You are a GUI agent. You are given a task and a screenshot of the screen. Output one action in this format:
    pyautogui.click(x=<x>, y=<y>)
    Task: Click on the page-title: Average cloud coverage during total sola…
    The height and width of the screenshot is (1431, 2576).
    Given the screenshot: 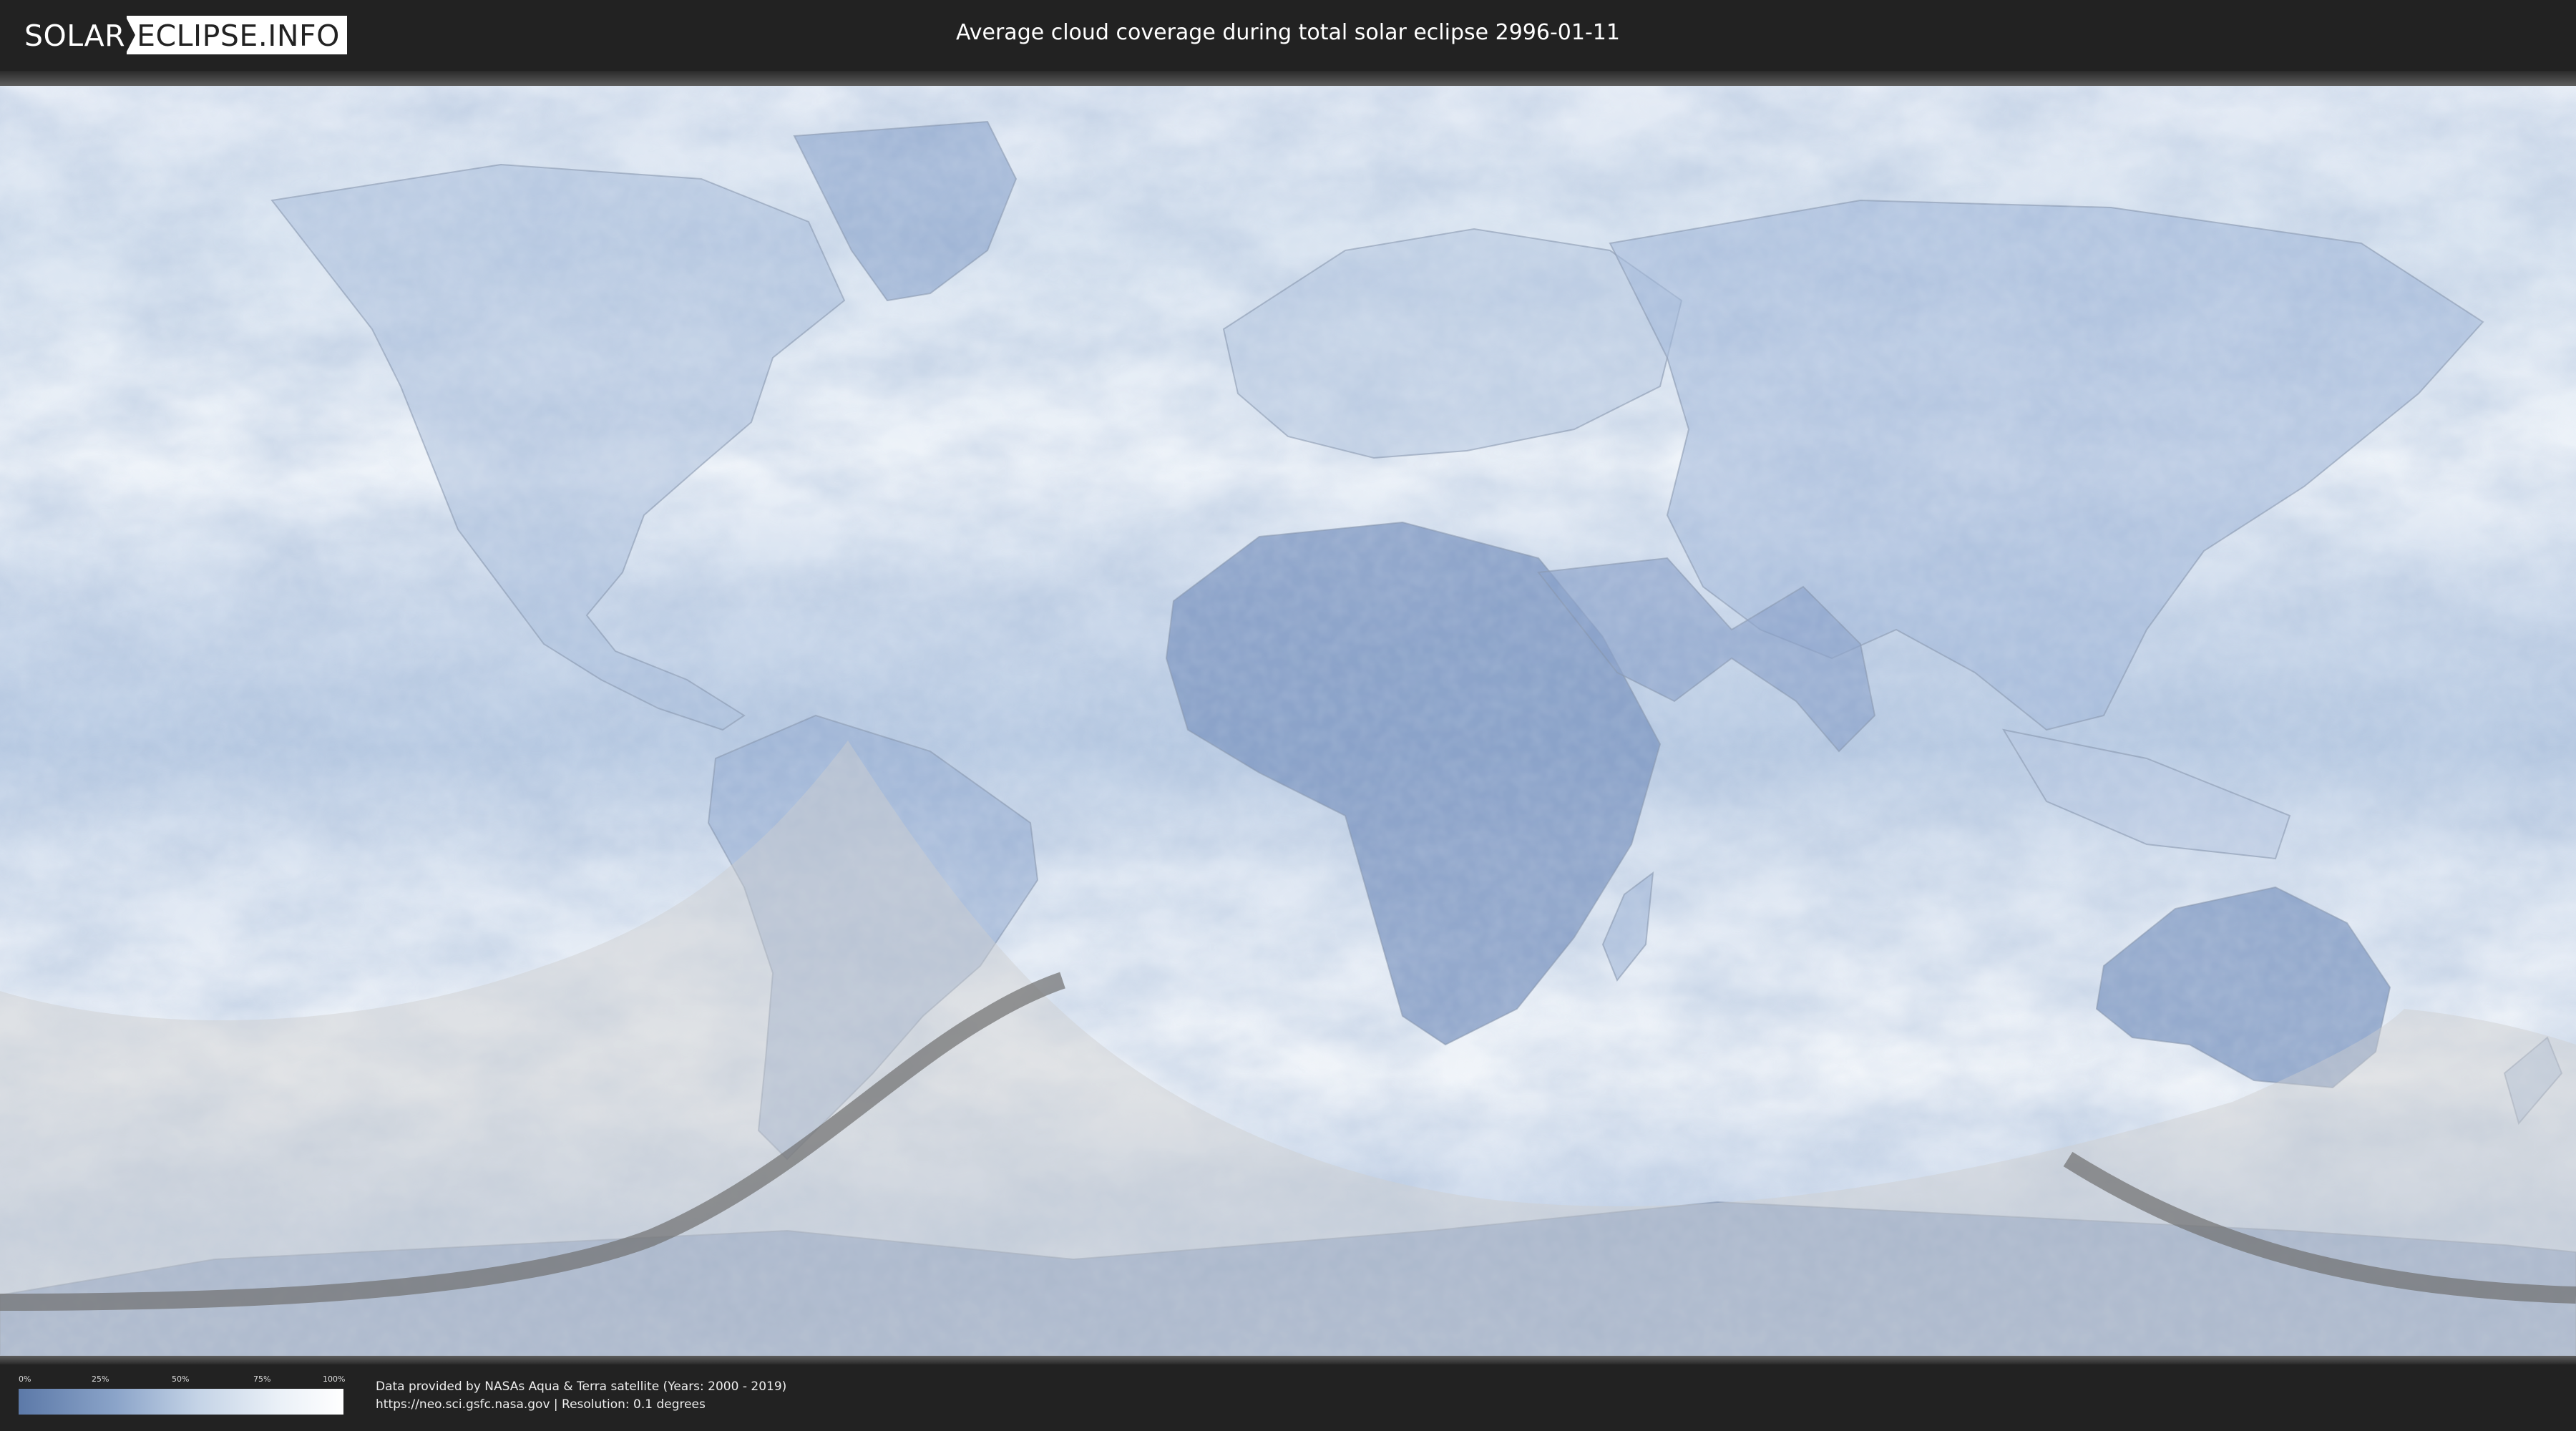 What is the action you would take?
    pyautogui.click(x=1288, y=32)
    